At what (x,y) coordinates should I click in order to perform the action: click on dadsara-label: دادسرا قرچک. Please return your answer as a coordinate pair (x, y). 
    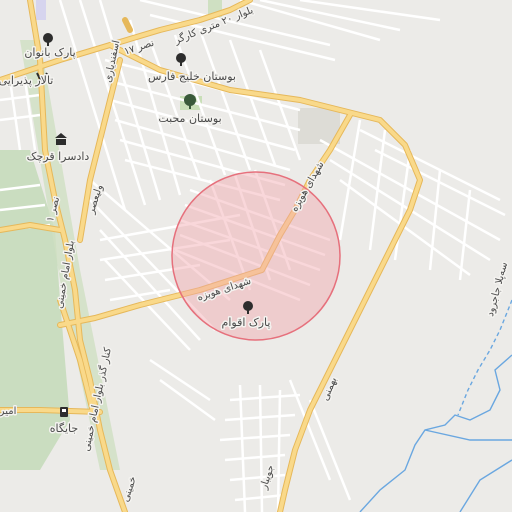
    Looking at the image, I should click on (58, 156).